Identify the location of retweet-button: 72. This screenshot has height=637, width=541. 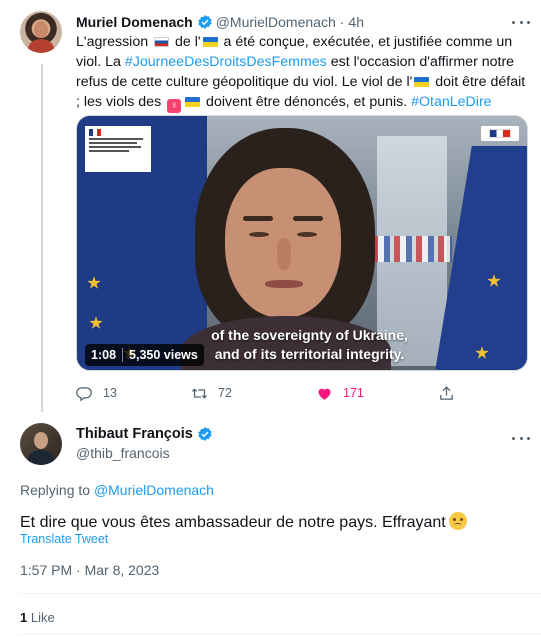
(211, 393).